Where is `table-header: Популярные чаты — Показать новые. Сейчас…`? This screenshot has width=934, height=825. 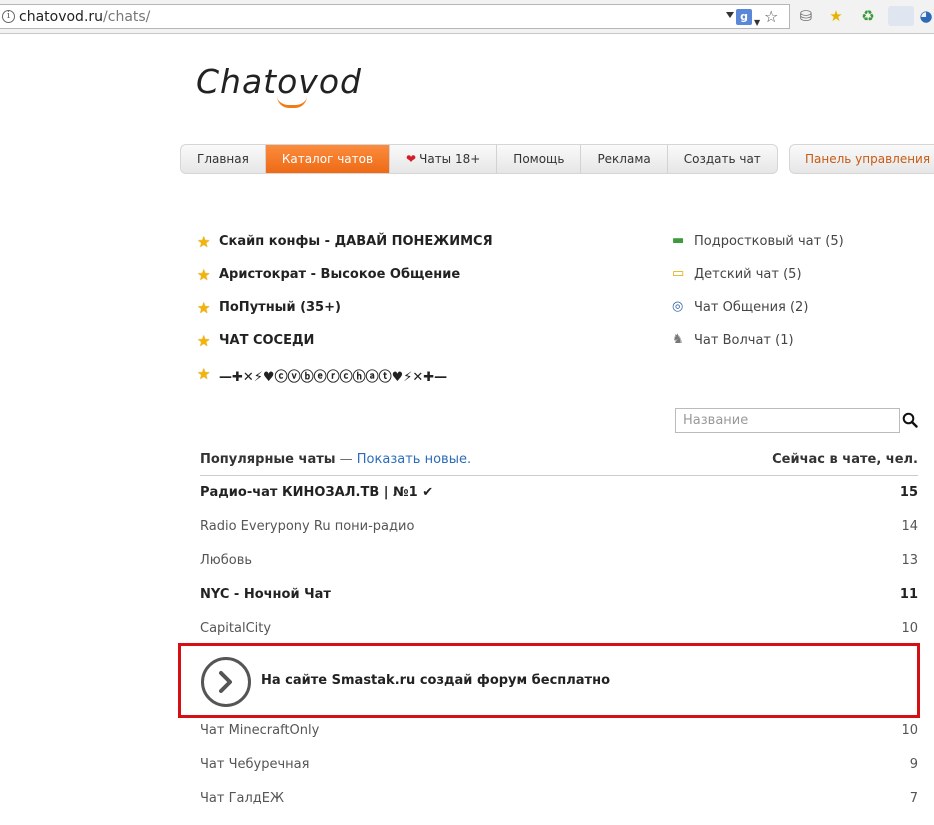
table-header: Популярные чаты — Показать новые. Сейчас… is located at coordinates (559, 464).